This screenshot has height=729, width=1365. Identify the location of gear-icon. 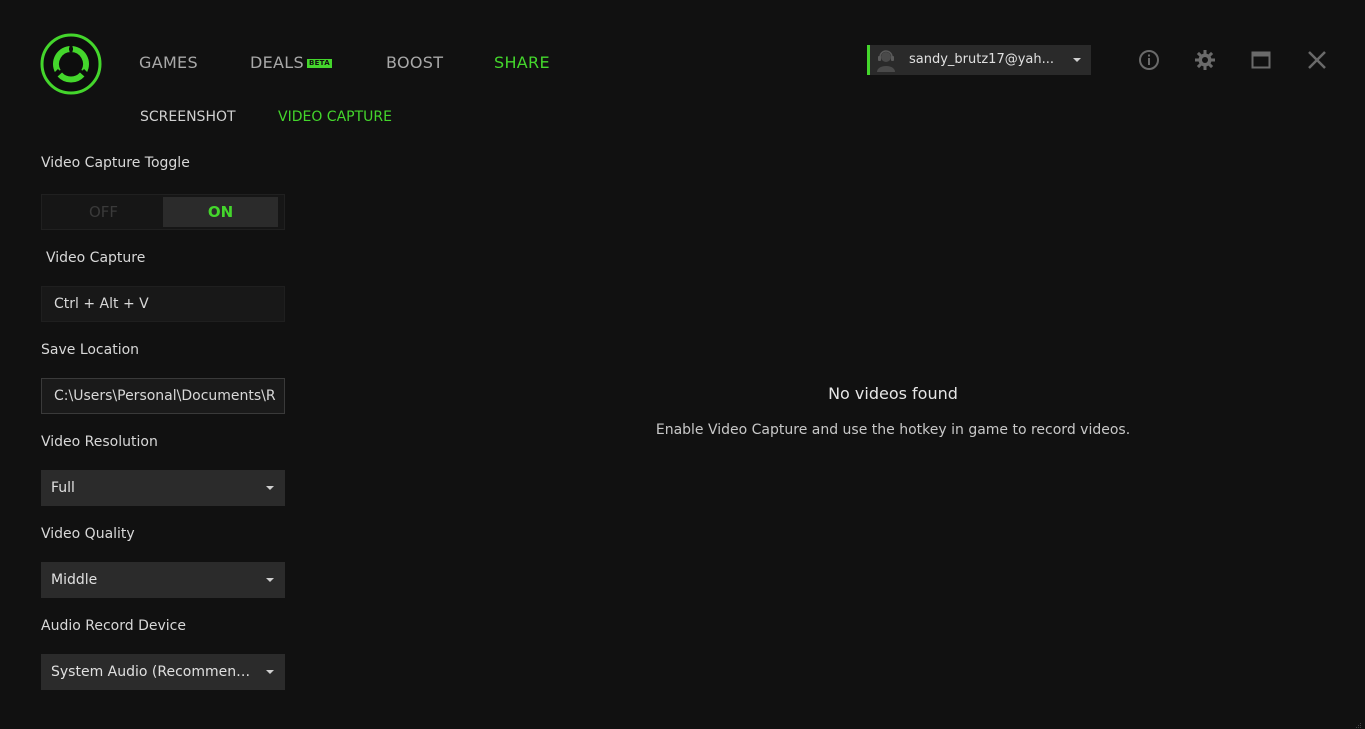
(1205, 60).